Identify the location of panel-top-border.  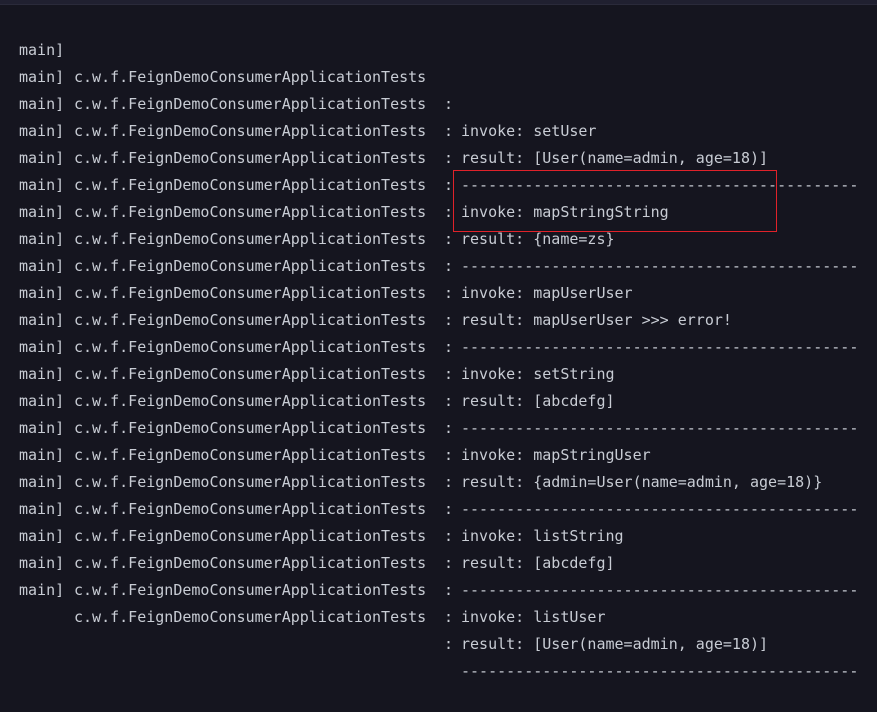
(438, 2).